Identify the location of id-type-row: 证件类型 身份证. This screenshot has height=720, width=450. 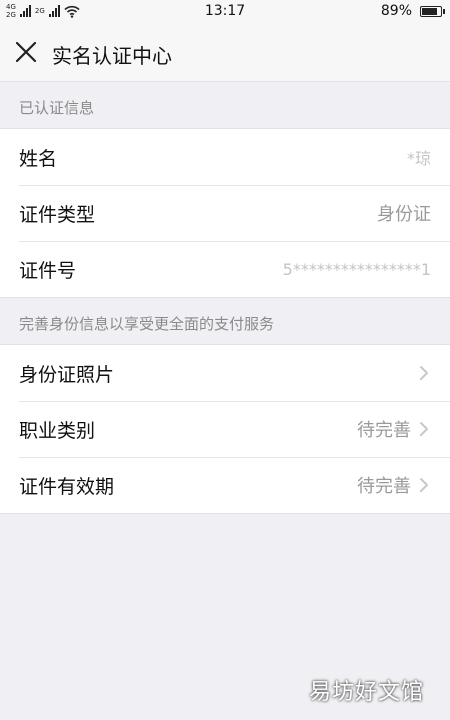
(225, 213).